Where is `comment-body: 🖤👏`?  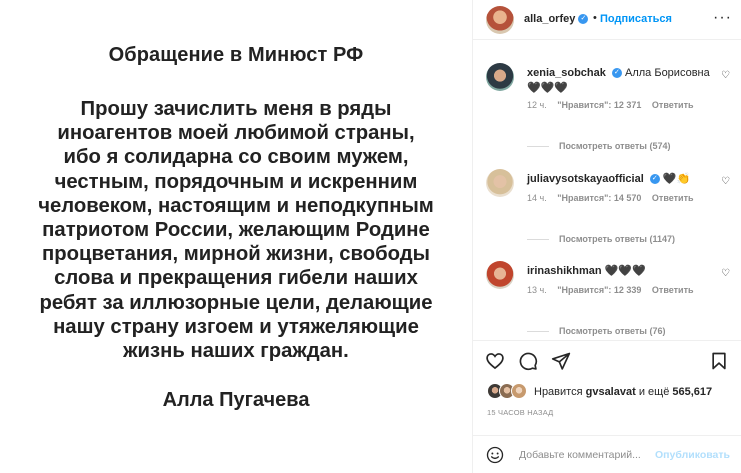 comment-body: 🖤👏 is located at coordinates (676, 179).